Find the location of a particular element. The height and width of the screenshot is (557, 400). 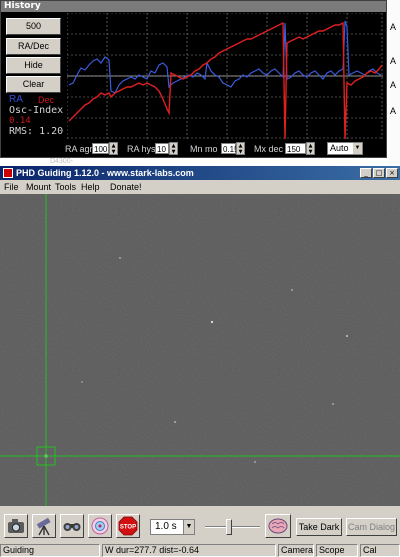

mn-mo-label: Mn mo is located at coordinates (204, 149).